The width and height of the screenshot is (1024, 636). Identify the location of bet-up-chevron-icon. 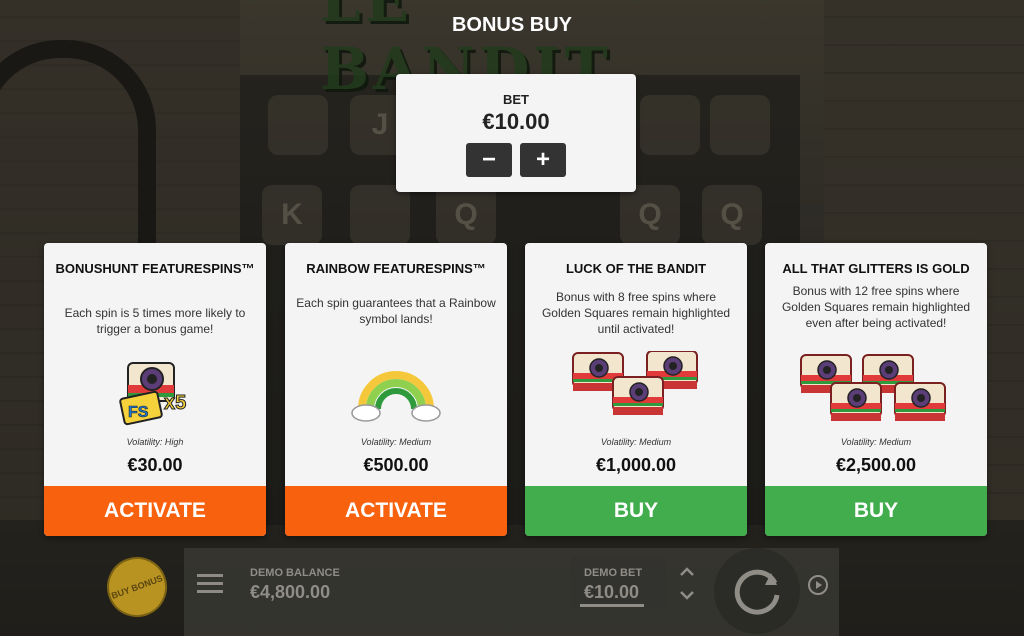
(687, 572).